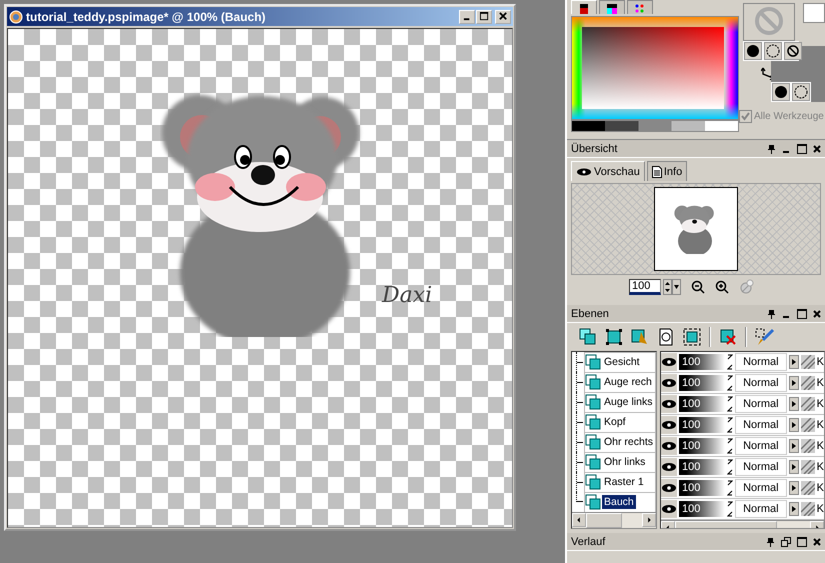 The width and height of the screenshot is (825, 563). I want to click on art-media-layer-icon, so click(640, 337).